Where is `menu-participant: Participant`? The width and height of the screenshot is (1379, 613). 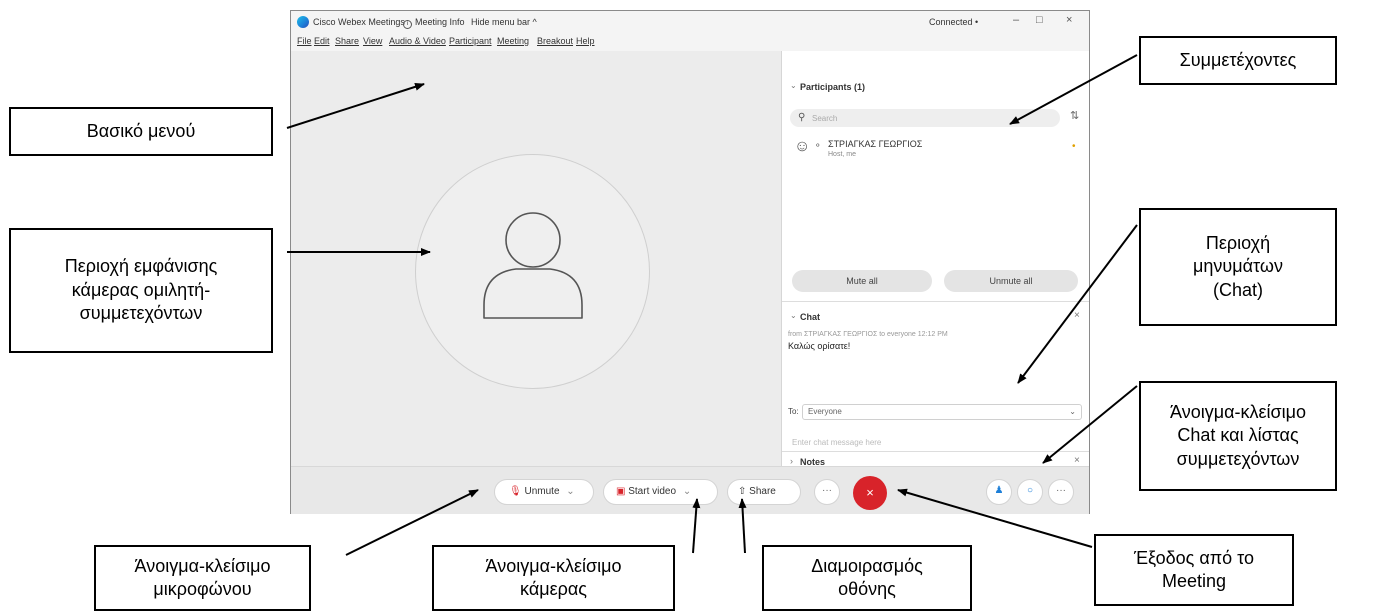
menu-participant: Participant is located at coordinates (470, 41).